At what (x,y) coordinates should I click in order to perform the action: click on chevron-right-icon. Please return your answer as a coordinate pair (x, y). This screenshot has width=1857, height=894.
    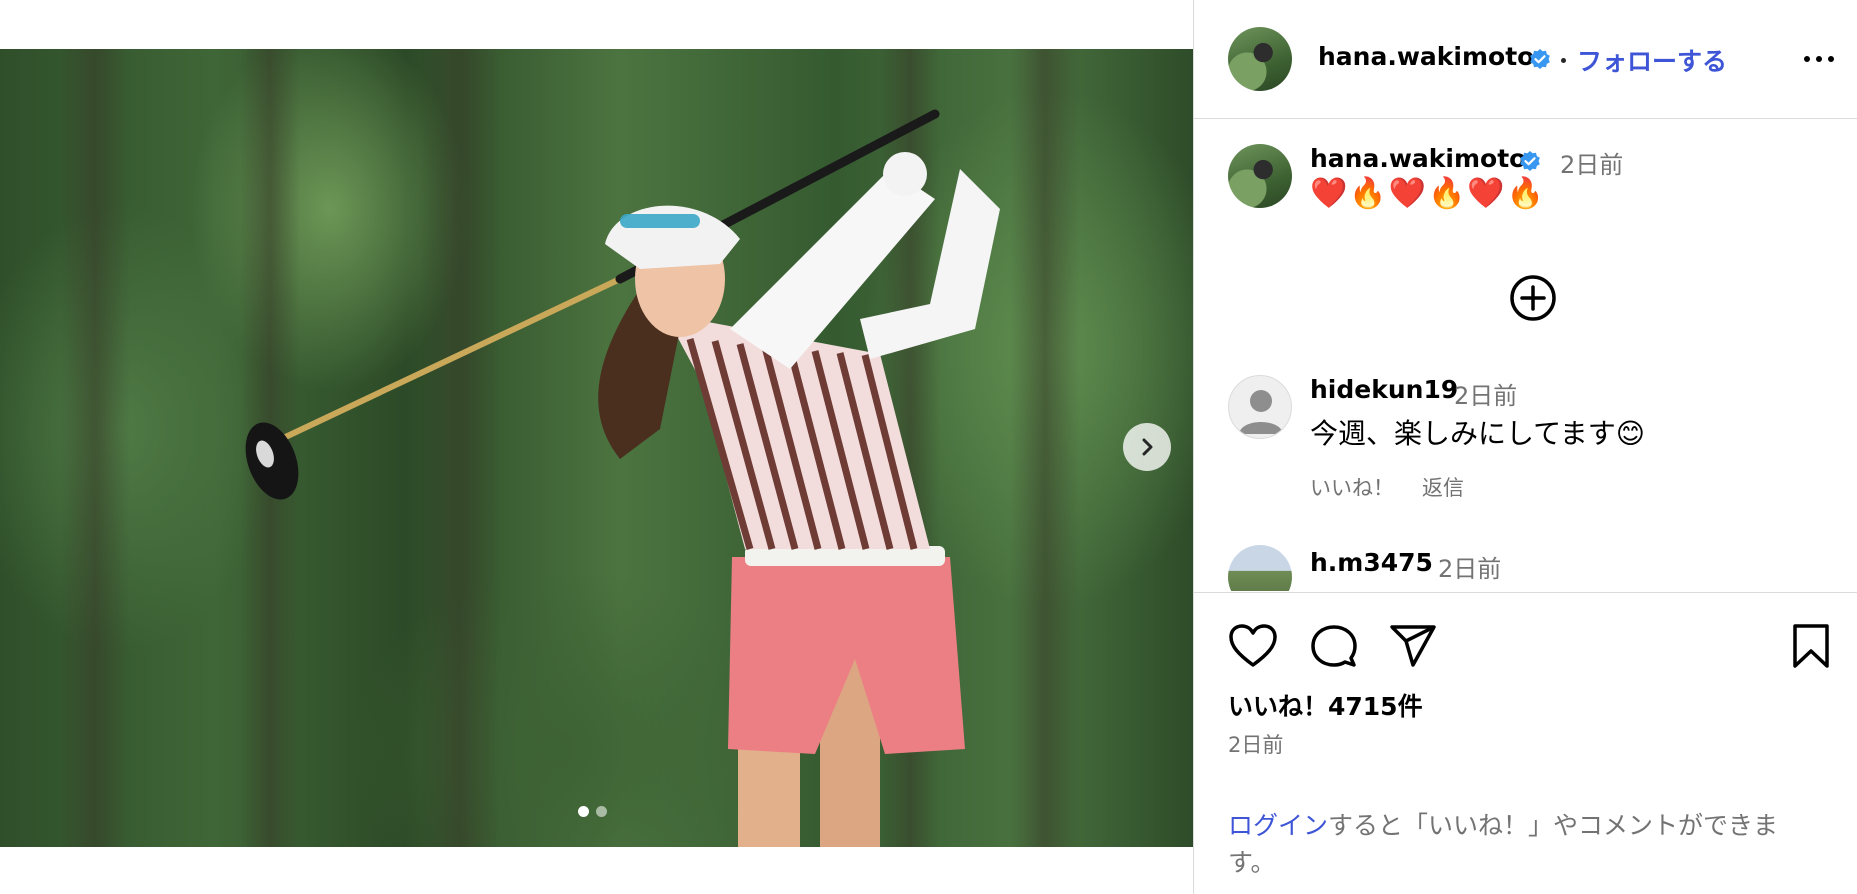
    Looking at the image, I should click on (1147, 447).